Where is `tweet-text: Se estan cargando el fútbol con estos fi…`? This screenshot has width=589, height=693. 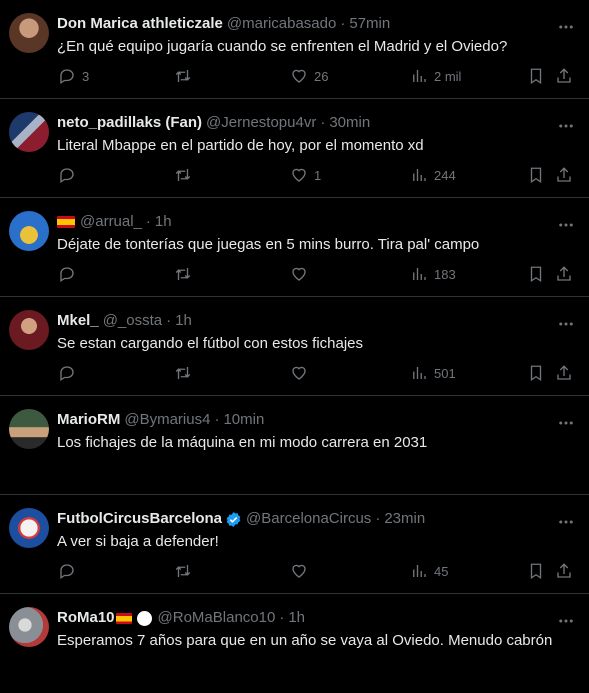
tweet-text: Se estan cargando el fútbol con estos fi… is located at coordinates (210, 343).